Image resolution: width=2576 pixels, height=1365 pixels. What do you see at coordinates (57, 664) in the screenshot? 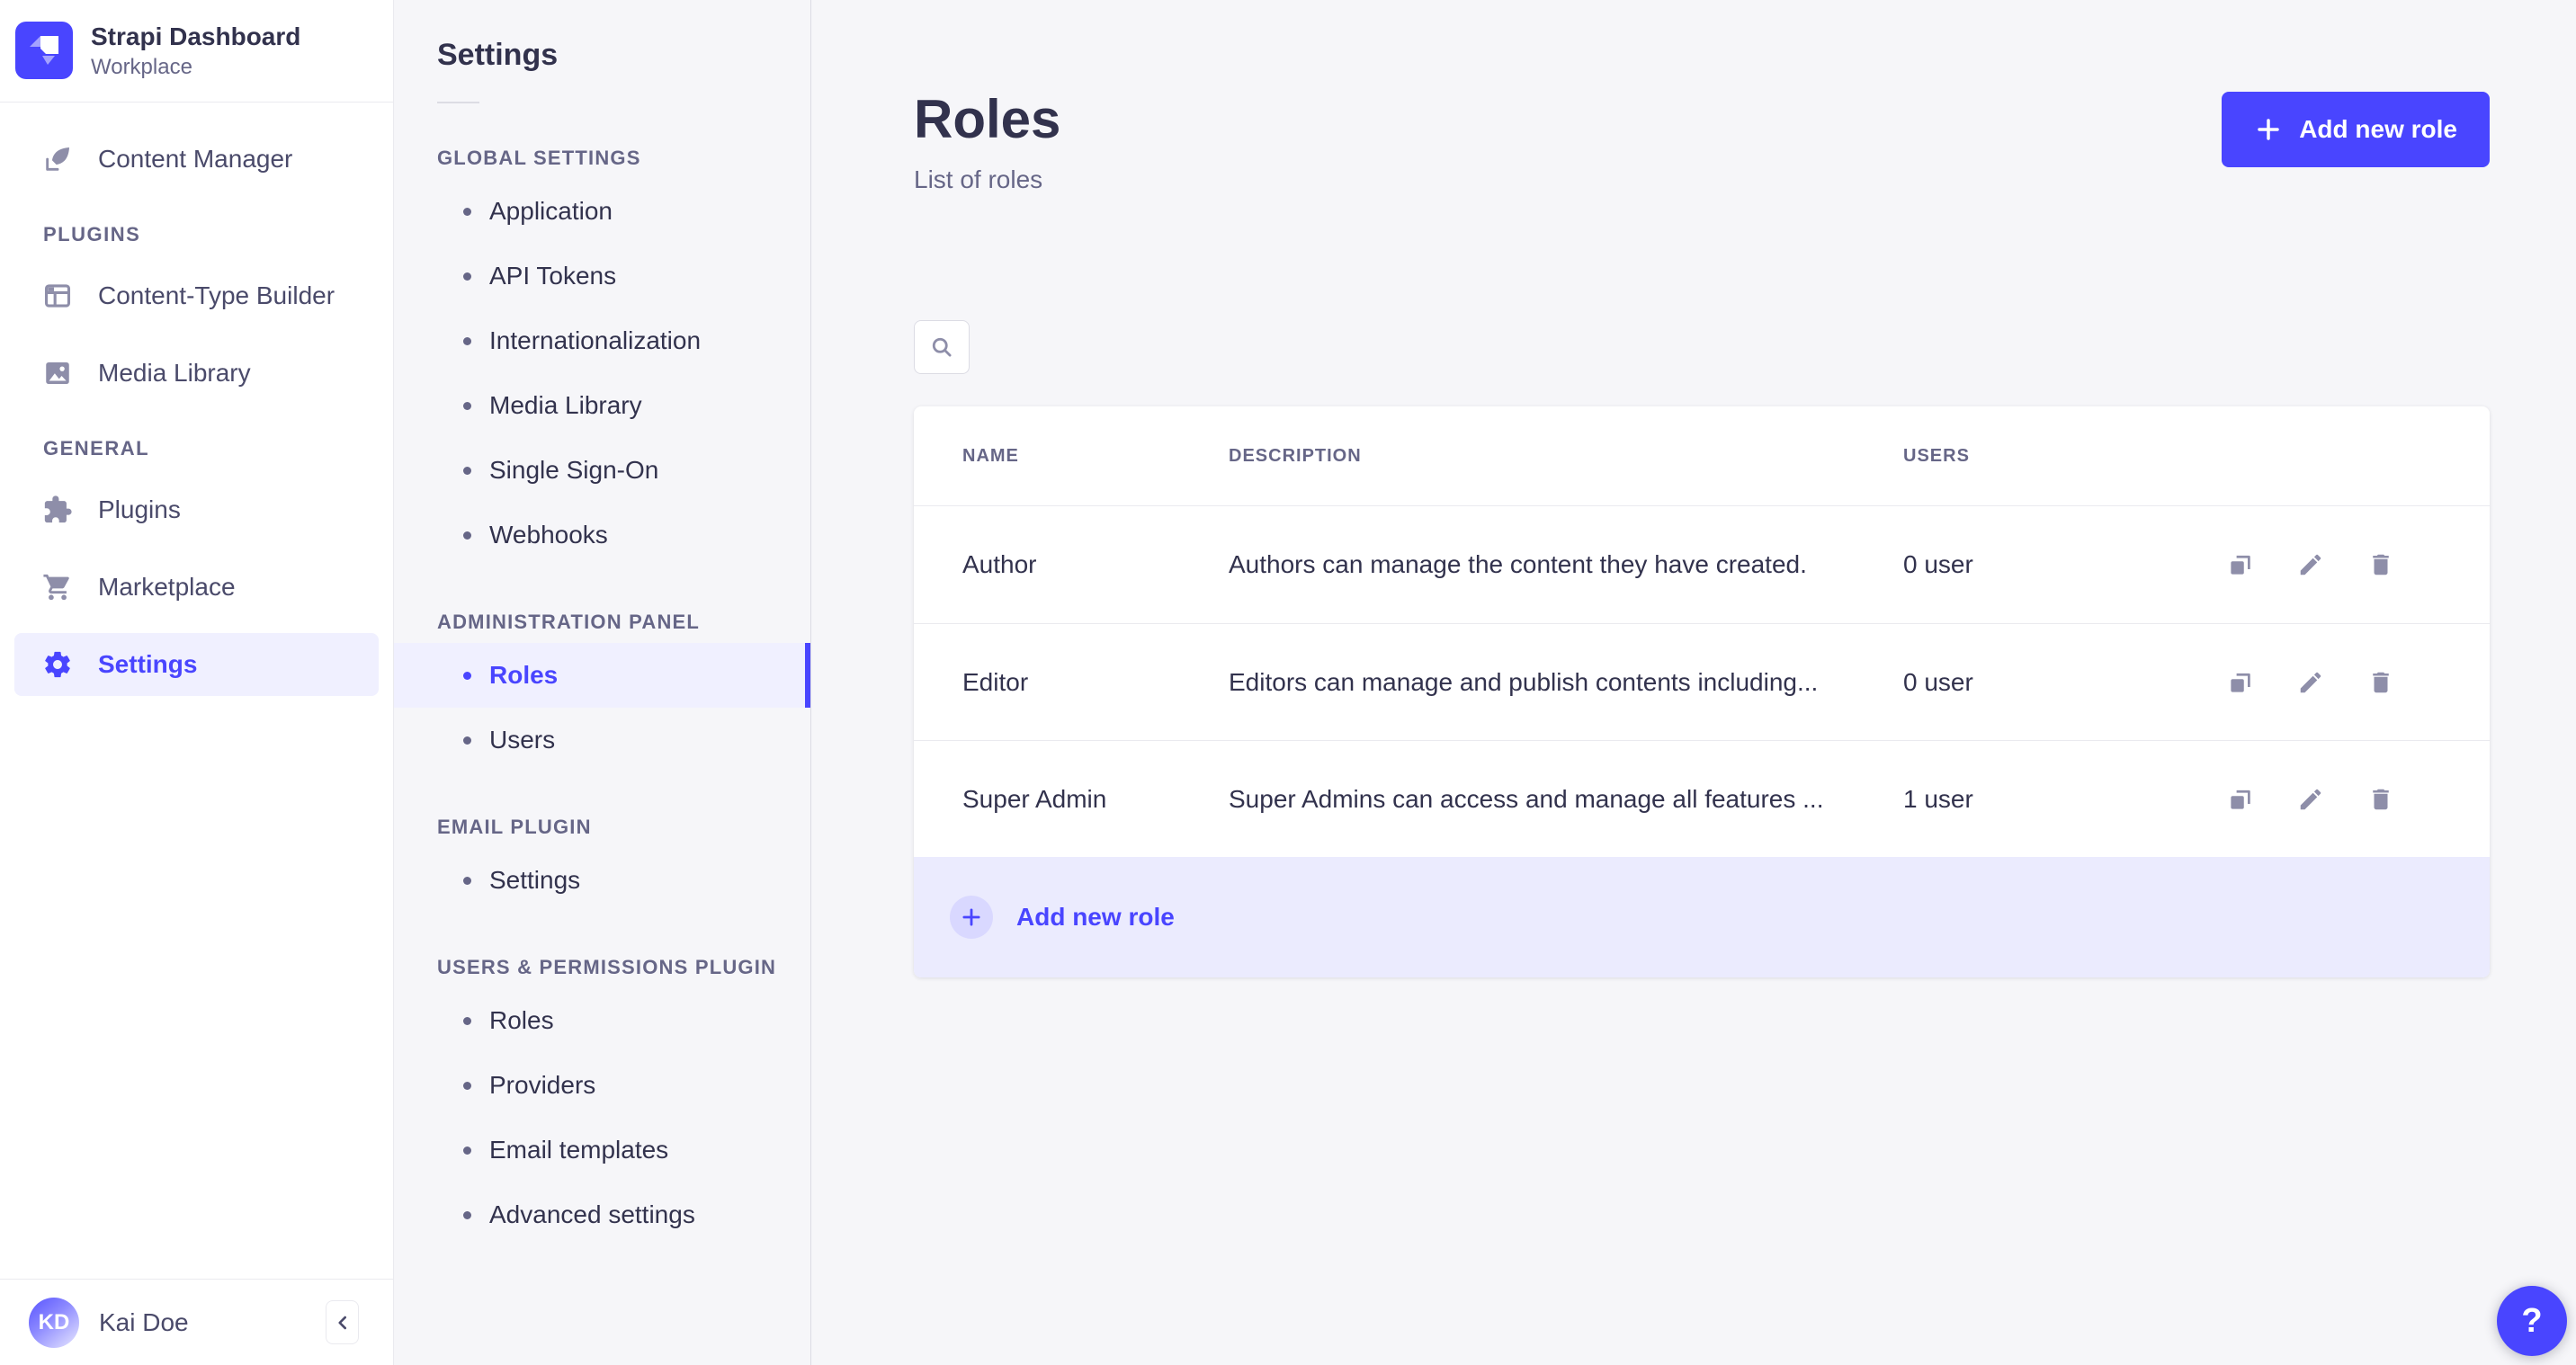
I see `gear-icon` at bounding box center [57, 664].